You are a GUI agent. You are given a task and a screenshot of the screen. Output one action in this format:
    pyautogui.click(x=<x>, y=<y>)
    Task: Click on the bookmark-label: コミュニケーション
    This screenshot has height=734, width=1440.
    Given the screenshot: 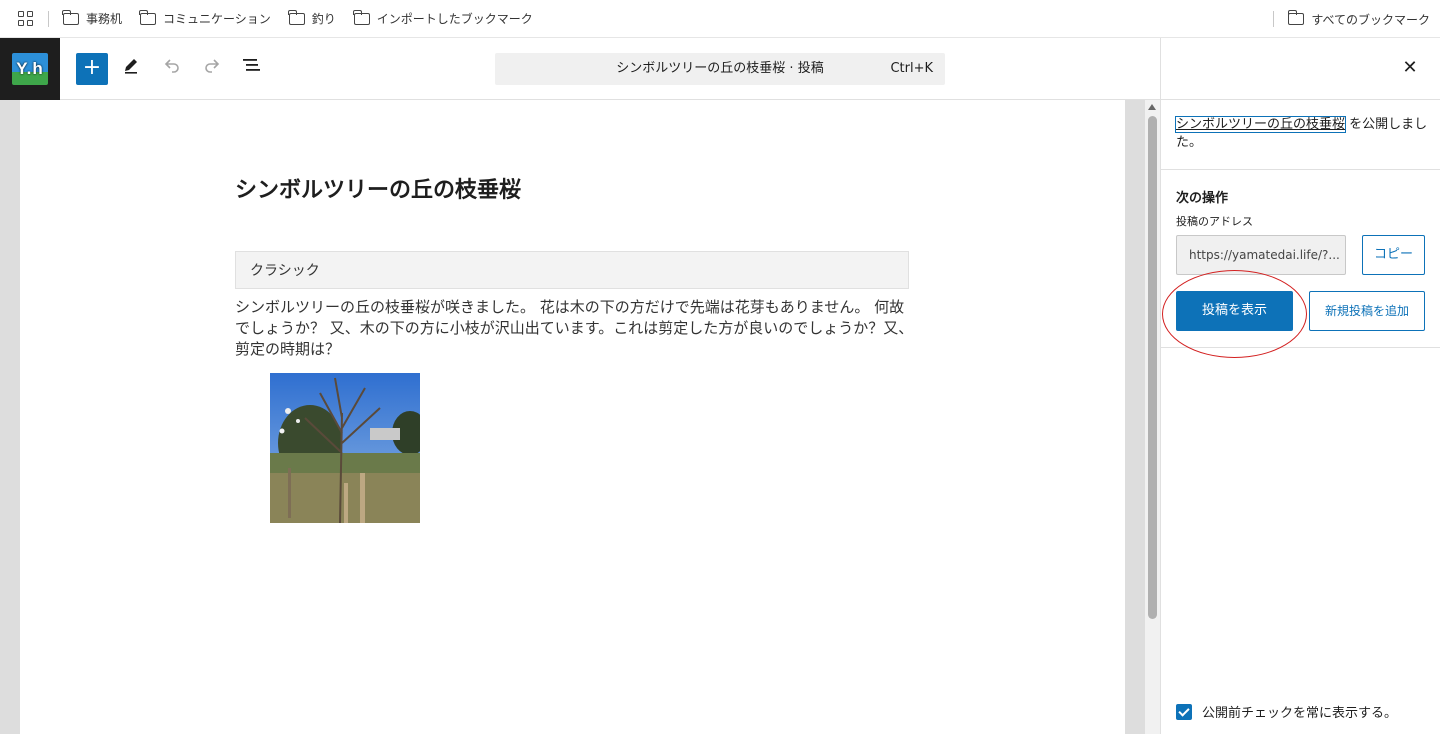 What is the action you would take?
    pyautogui.click(x=217, y=19)
    